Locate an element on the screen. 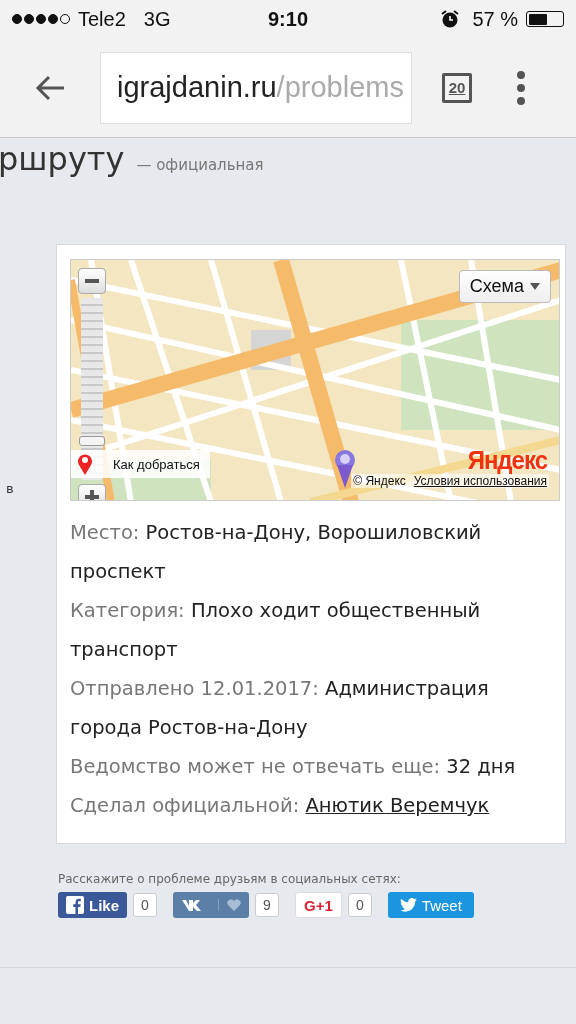 The width and height of the screenshot is (576, 1024). bird-icon is located at coordinates (408, 905).